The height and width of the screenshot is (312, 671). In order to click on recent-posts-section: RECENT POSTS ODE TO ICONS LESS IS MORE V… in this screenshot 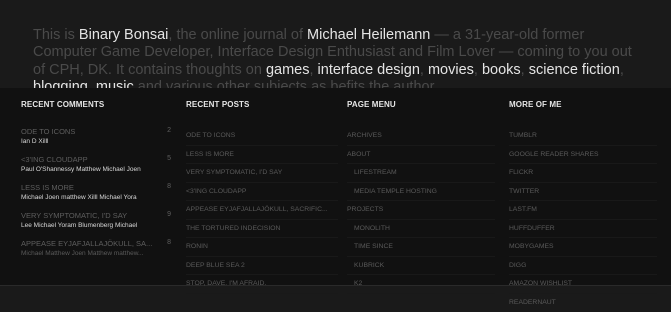, I will do `click(262, 197)`.